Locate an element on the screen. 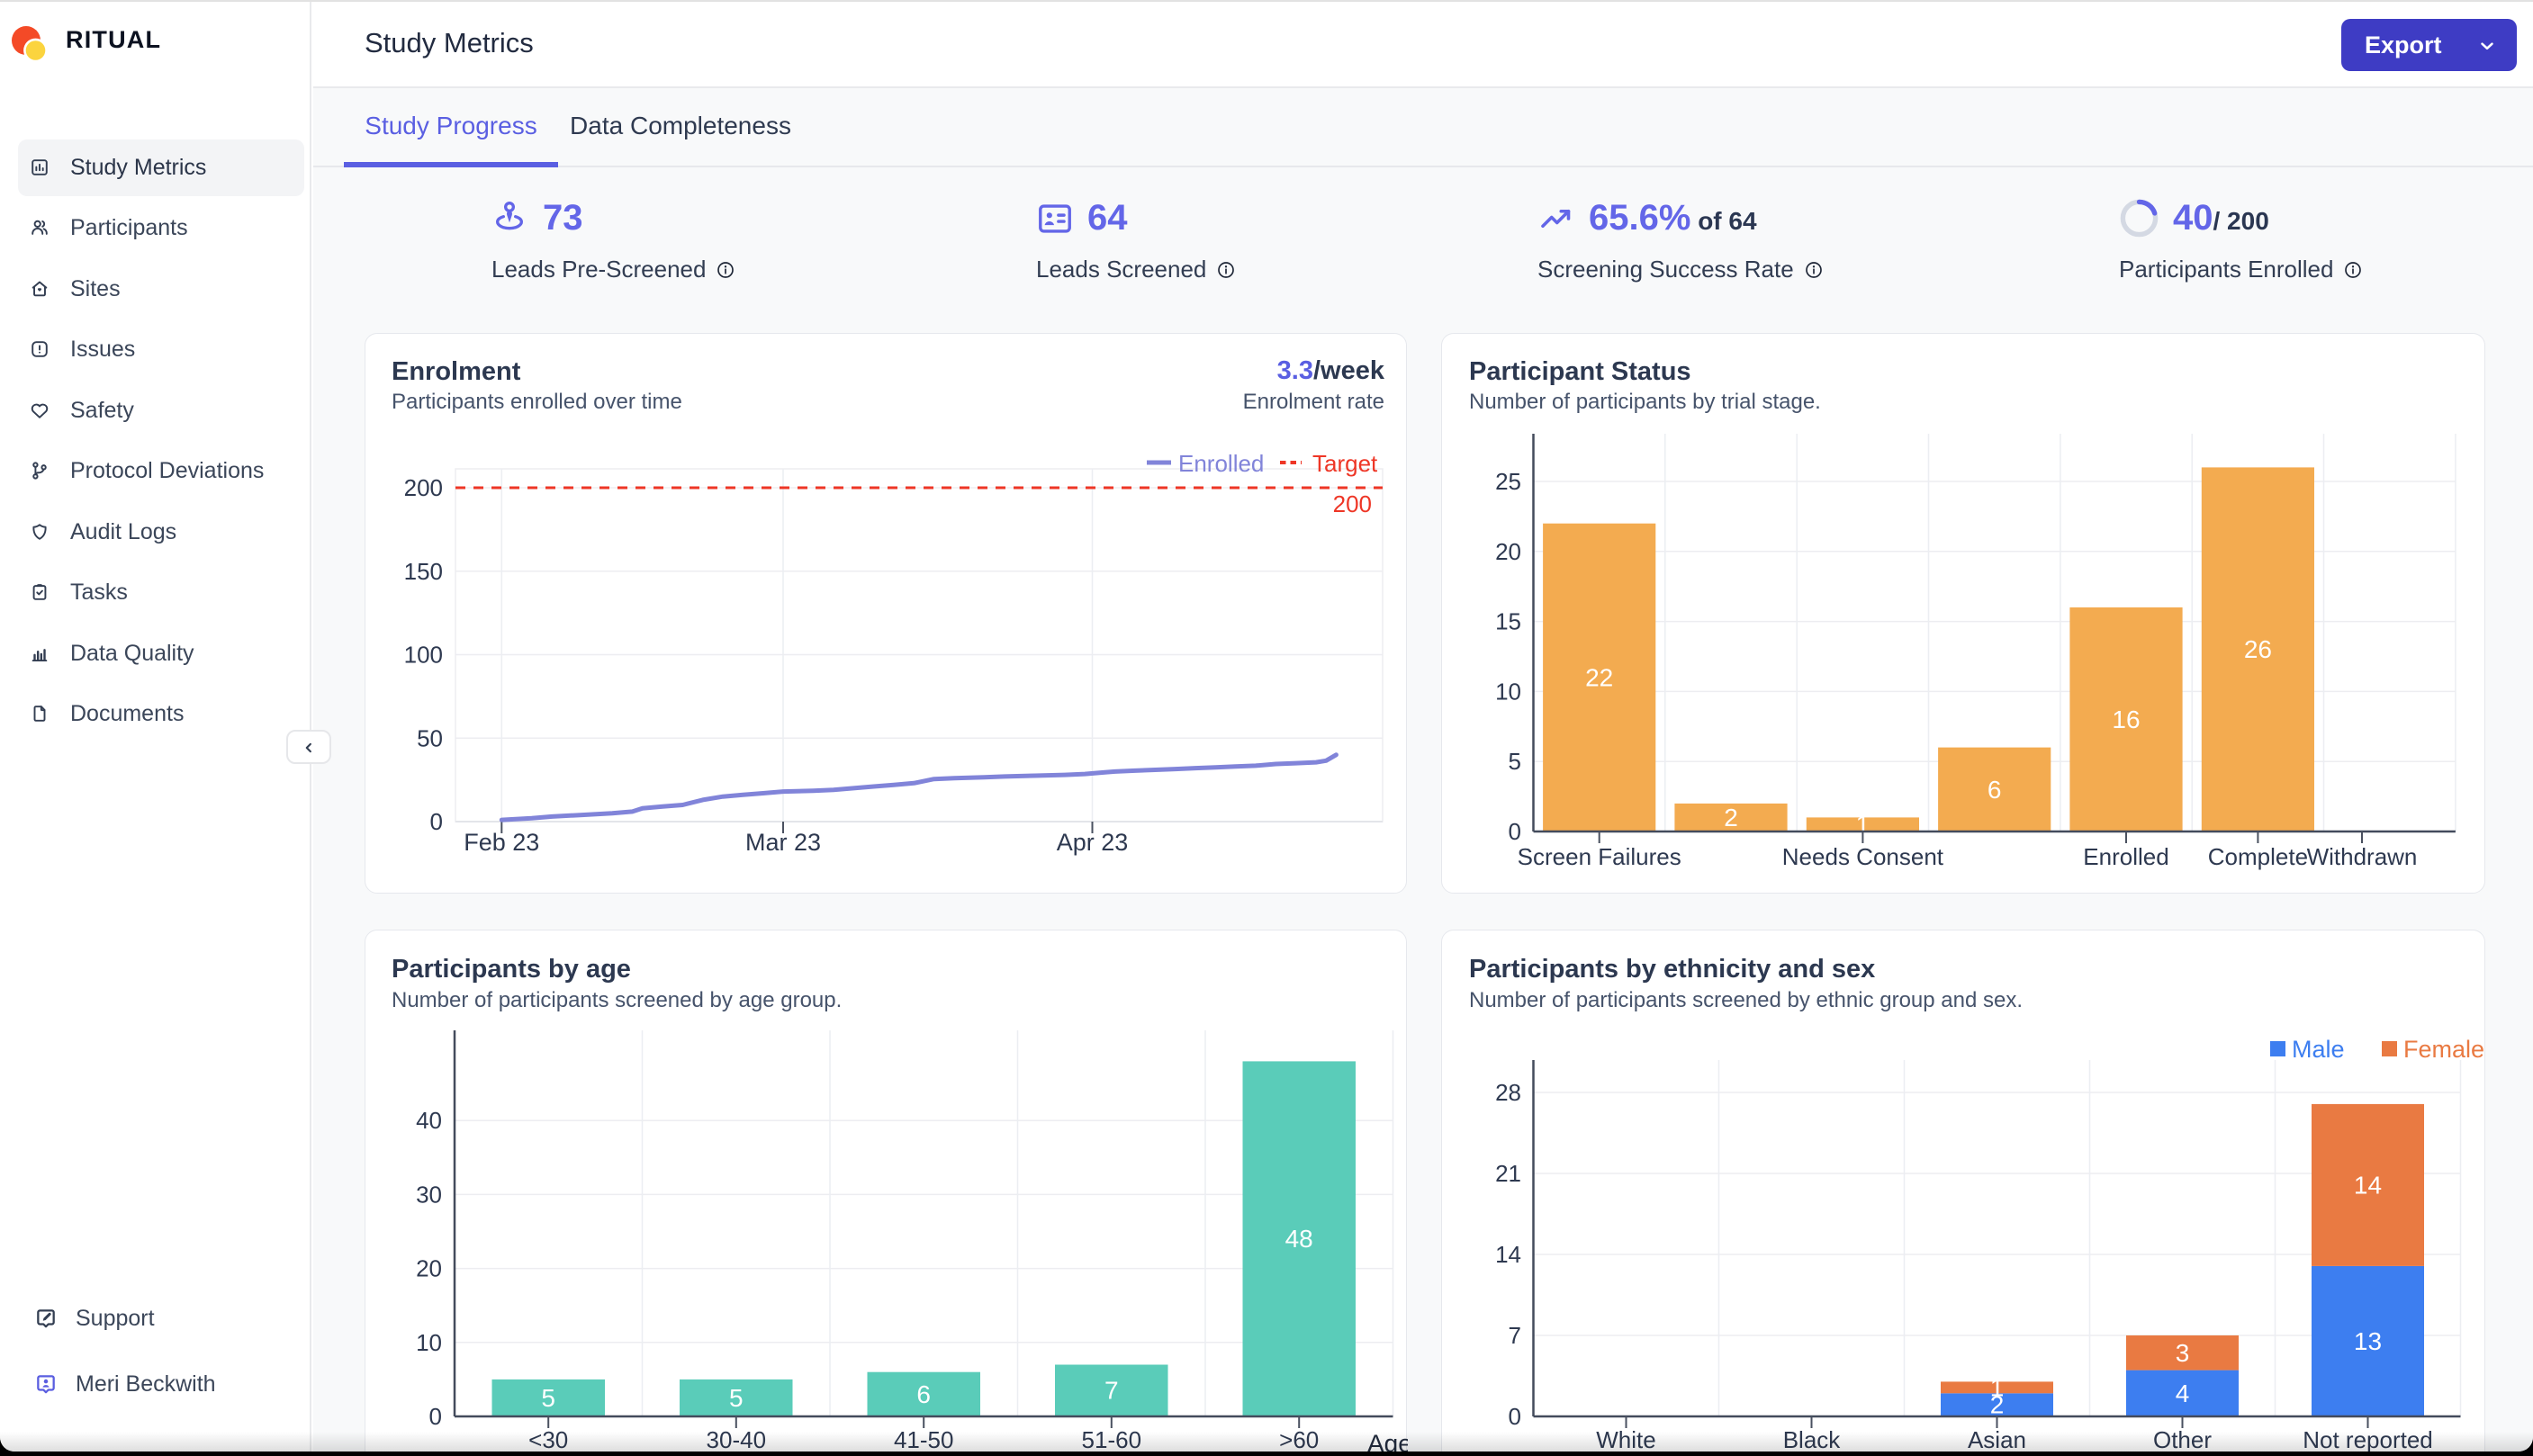 The height and width of the screenshot is (1456, 2533). svg-text: 21 is located at coordinates (1508, 1174).